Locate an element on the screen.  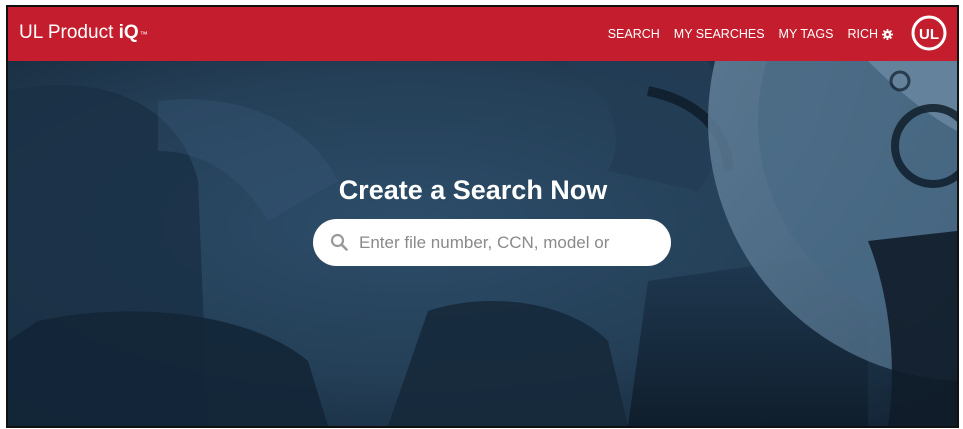
user-menu: RICH is located at coordinates (870, 34).